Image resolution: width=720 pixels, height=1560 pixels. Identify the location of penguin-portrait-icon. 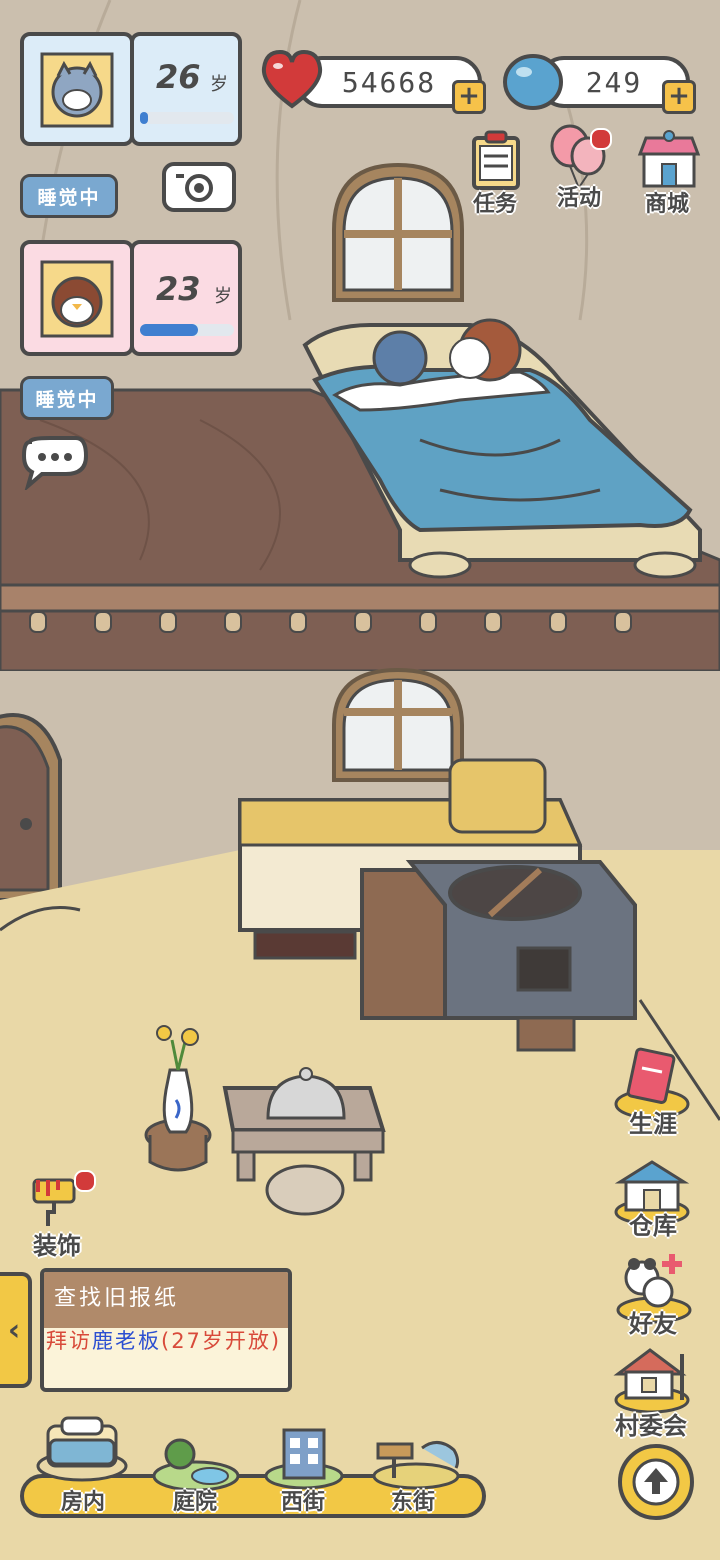
(77, 299).